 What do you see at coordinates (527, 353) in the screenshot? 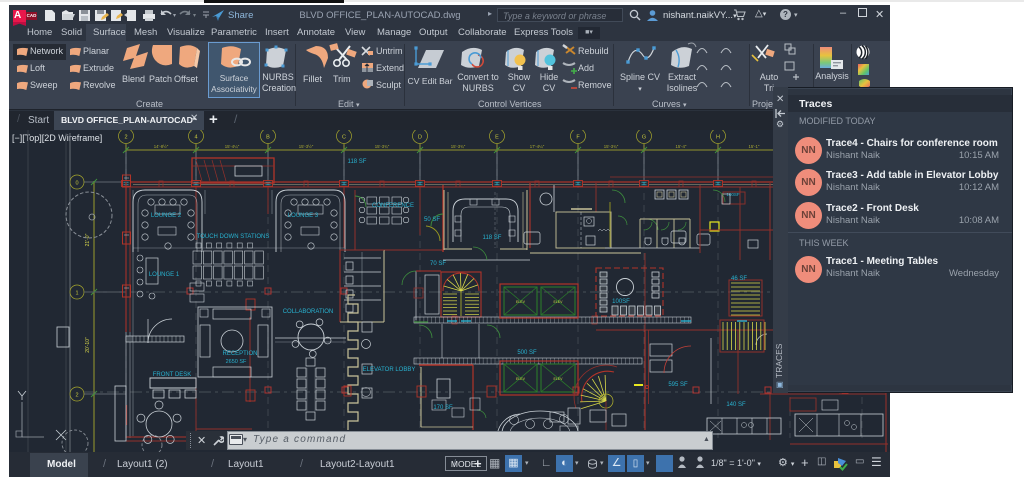
I see `svg-text: 500 SF` at bounding box center [527, 353].